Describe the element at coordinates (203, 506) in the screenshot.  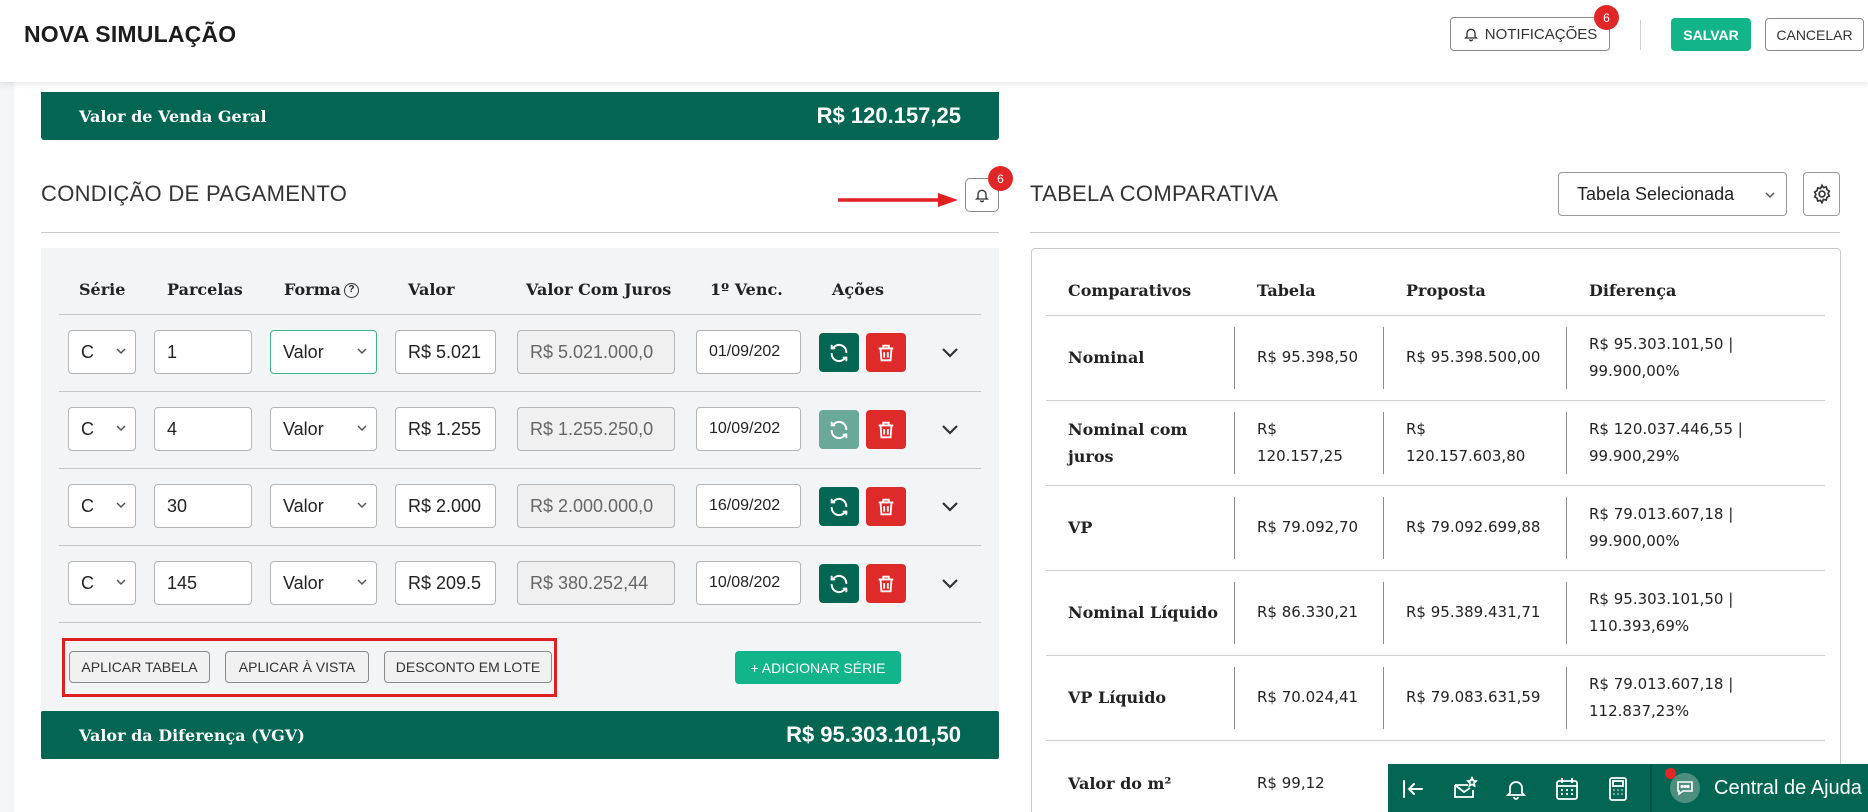
I see `parcelas-input: 30` at that location.